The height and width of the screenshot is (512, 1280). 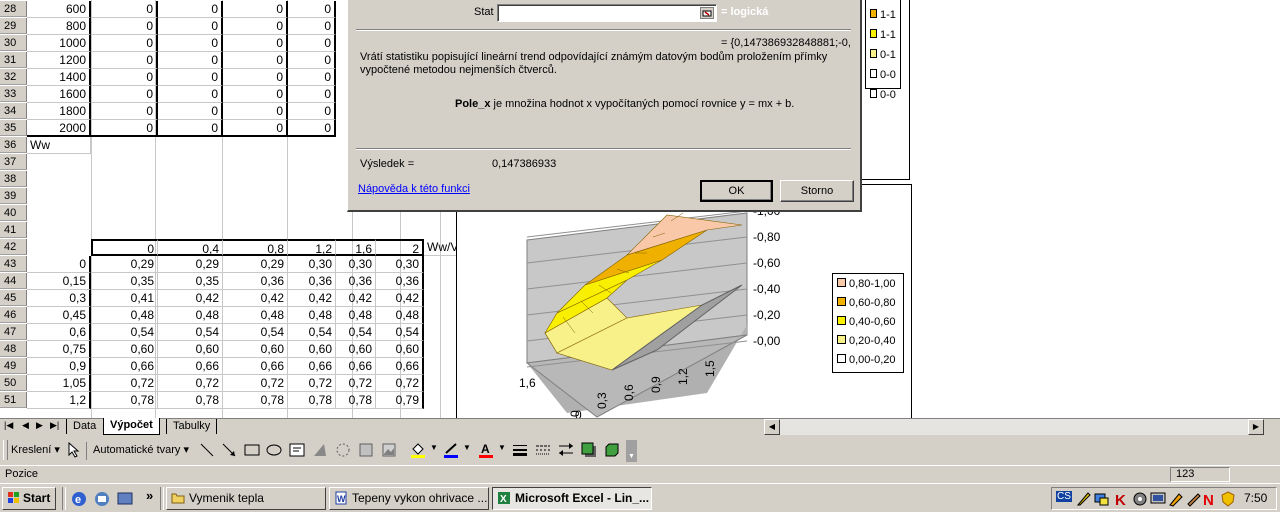 What do you see at coordinates (1158, 499) in the screenshot?
I see `tray-monitor-icon` at bounding box center [1158, 499].